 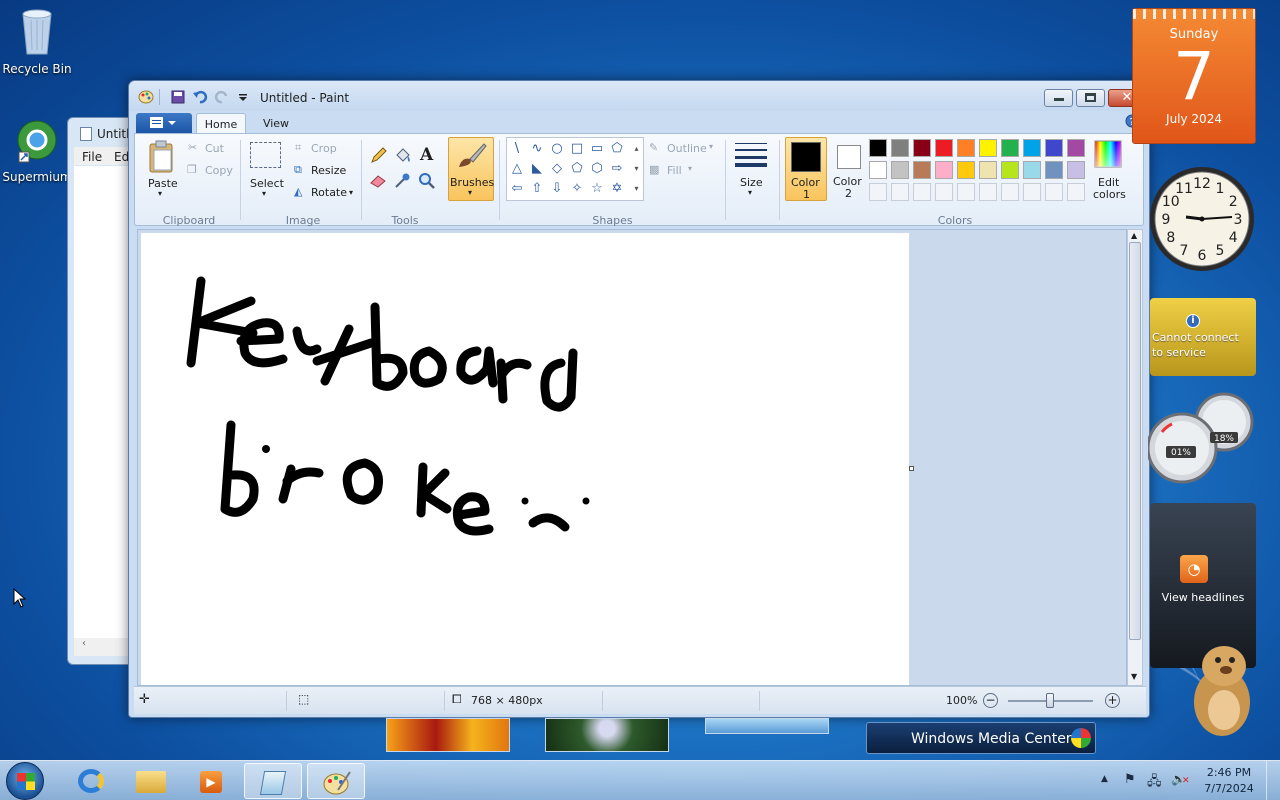 What do you see at coordinates (597, 148) in the screenshot?
I see `shape-item: ▭` at bounding box center [597, 148].